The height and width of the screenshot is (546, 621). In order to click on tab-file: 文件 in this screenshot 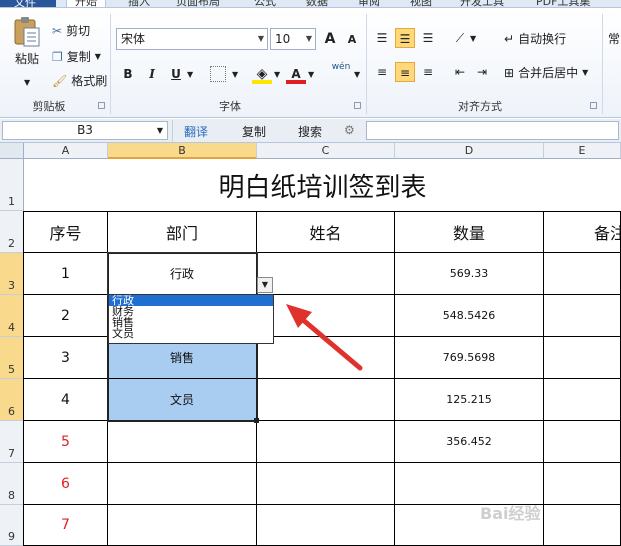, I will do `click(28, 3)`.